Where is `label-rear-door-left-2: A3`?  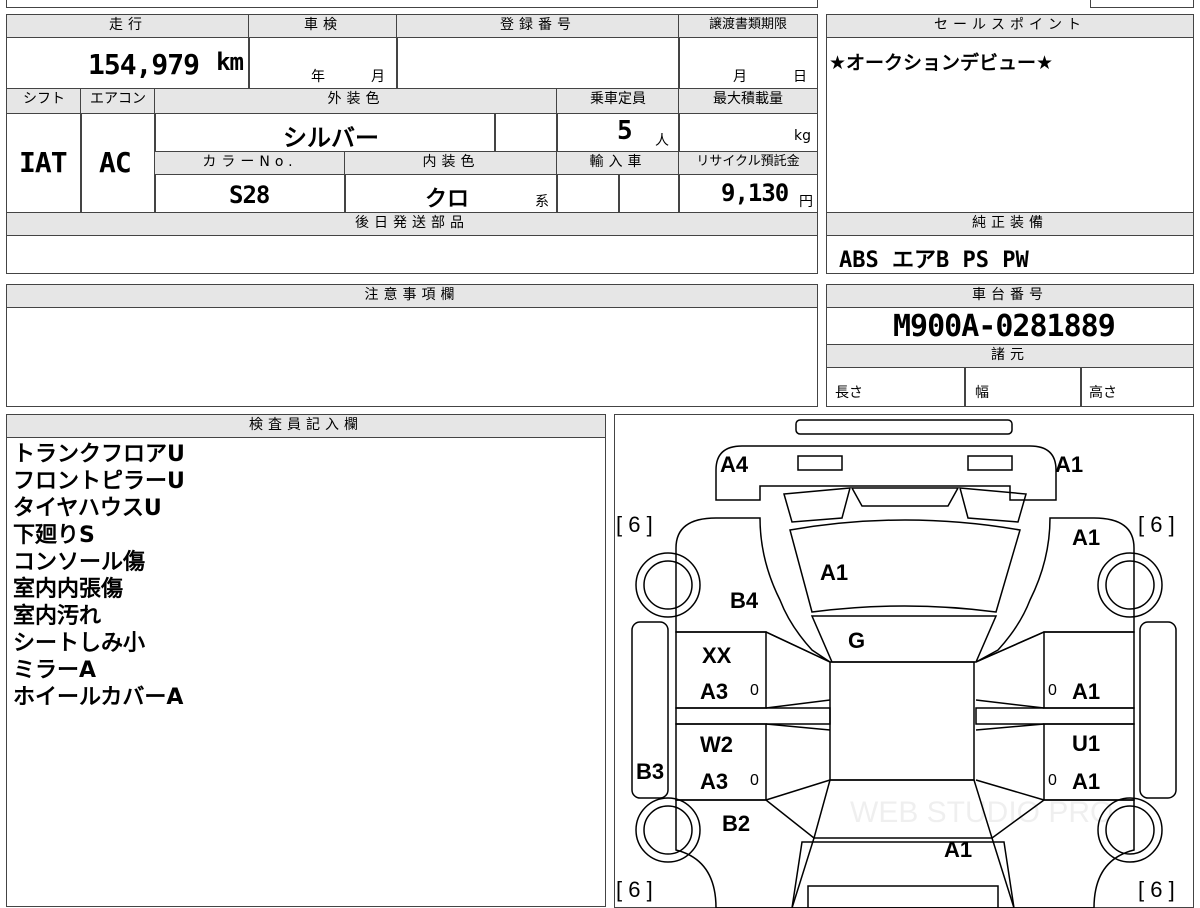 label-rear-door-left-2: A3 is located at coordinates (714, 691).